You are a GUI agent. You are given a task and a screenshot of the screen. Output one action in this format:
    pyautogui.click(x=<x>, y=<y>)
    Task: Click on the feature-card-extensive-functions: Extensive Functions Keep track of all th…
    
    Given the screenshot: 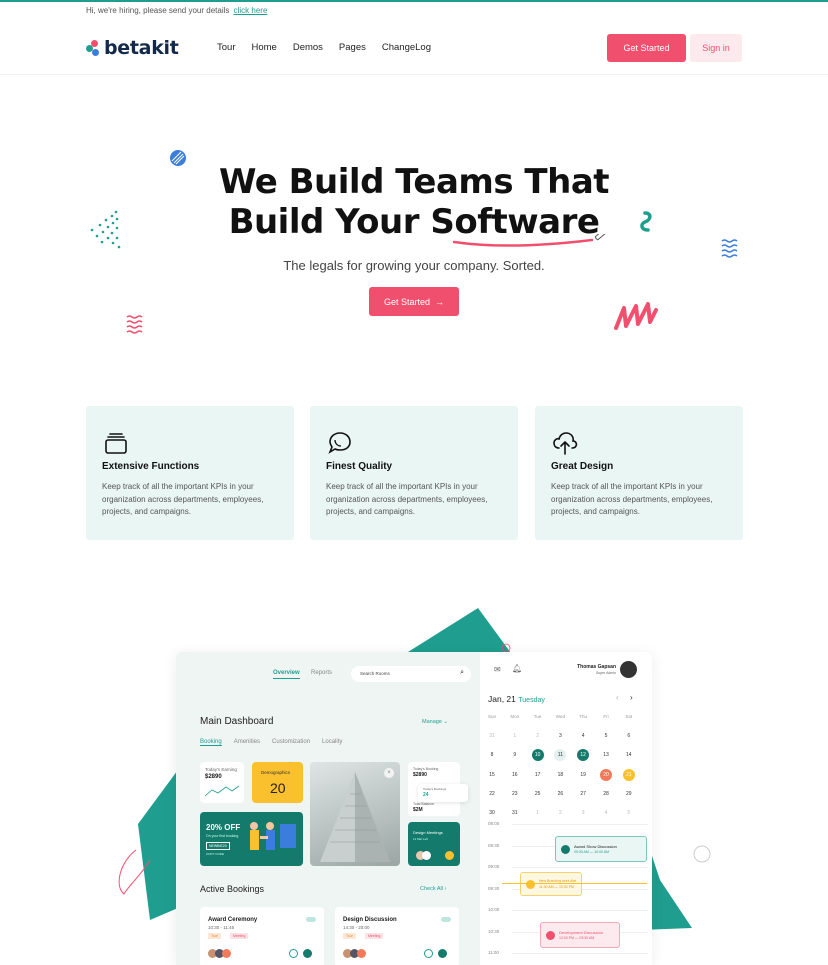 What is the action you would take?
    pyautogui.click(x=190, y=473)
    